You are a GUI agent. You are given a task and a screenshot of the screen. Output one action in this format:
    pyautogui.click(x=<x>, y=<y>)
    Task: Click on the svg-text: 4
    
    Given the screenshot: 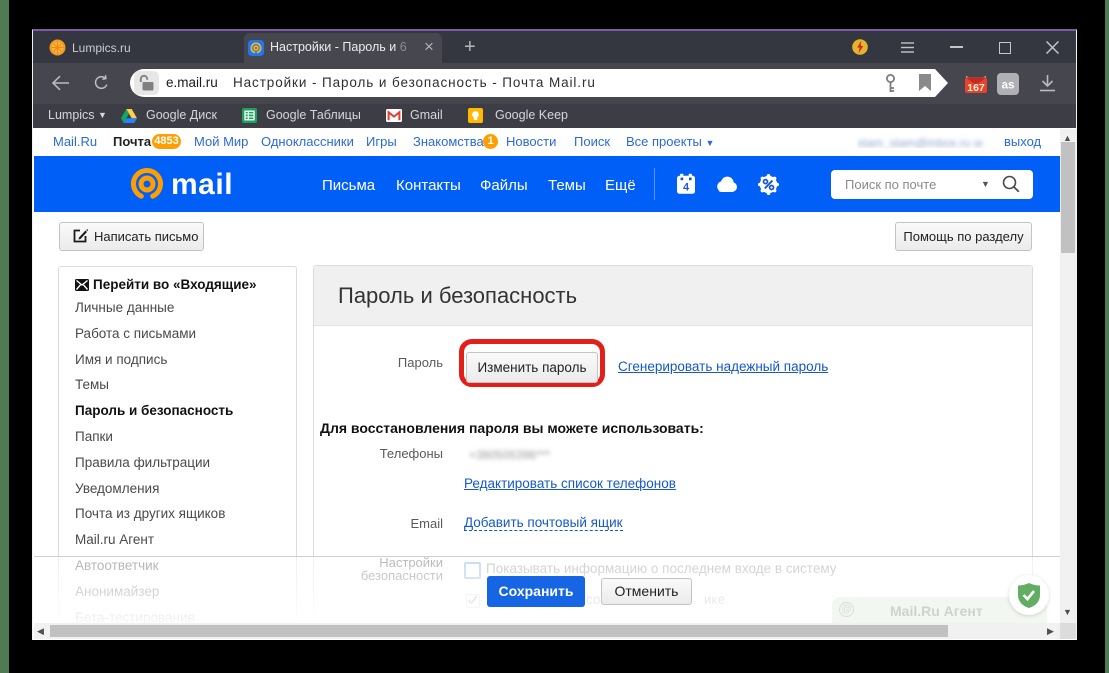 What is the action you would take?
    pyautogui.click(x=686, y=188)
    